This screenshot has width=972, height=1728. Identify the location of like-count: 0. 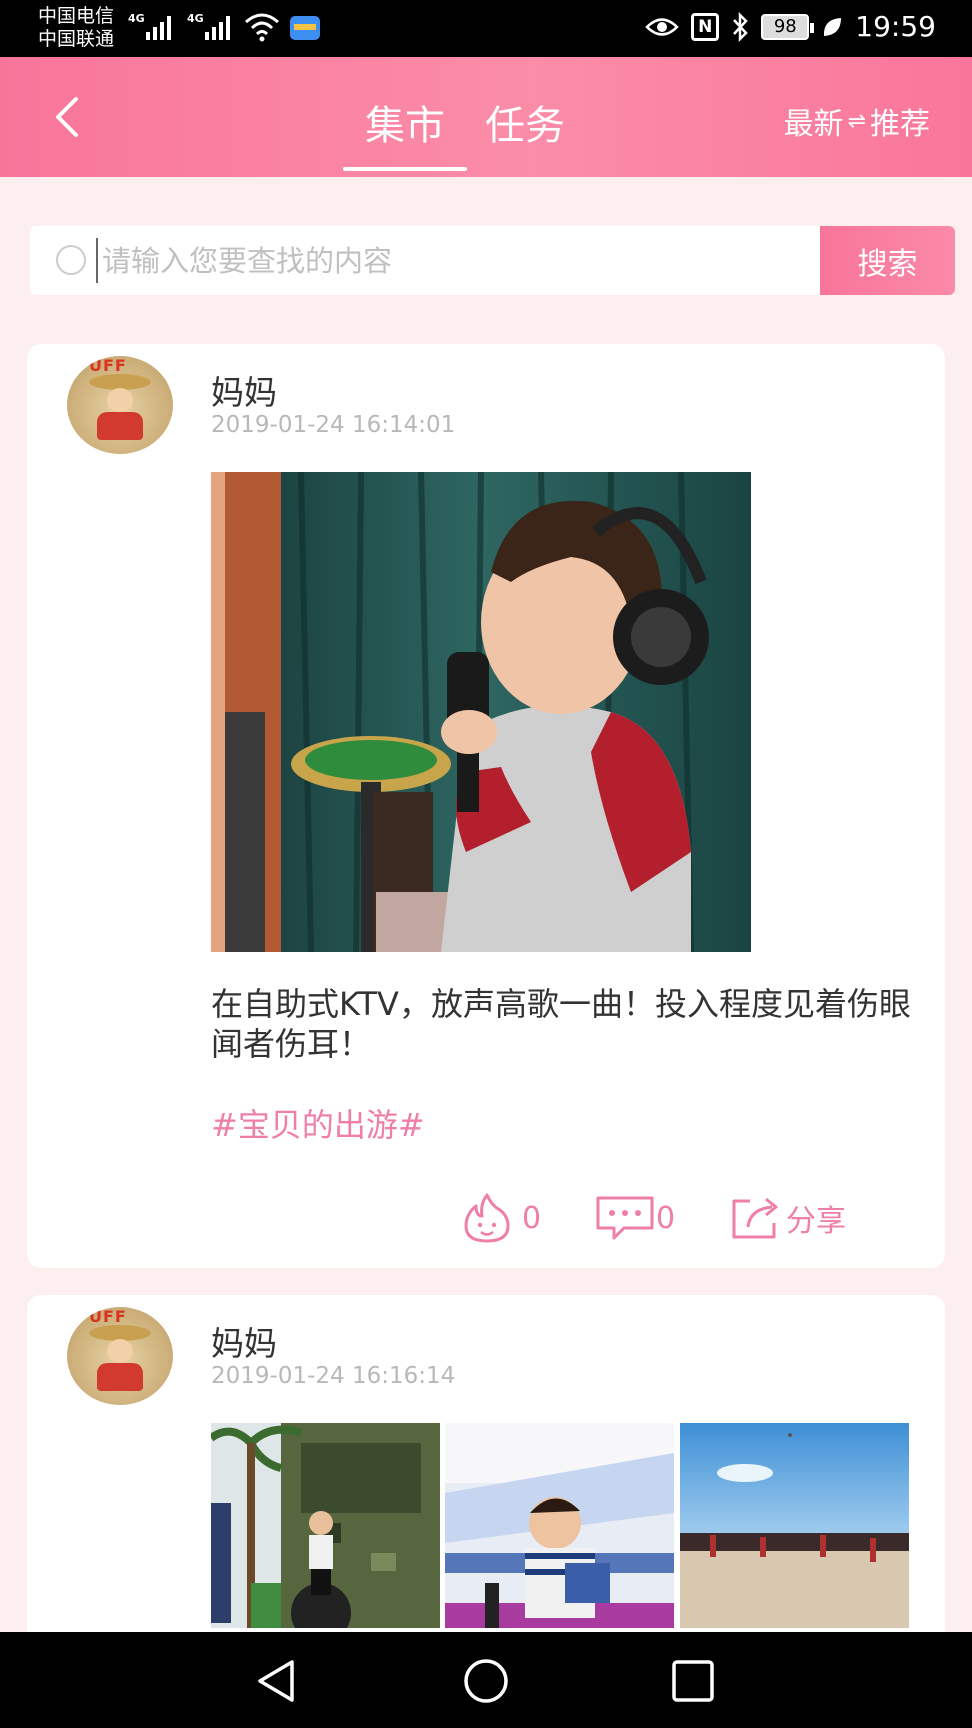
(532, 1218).